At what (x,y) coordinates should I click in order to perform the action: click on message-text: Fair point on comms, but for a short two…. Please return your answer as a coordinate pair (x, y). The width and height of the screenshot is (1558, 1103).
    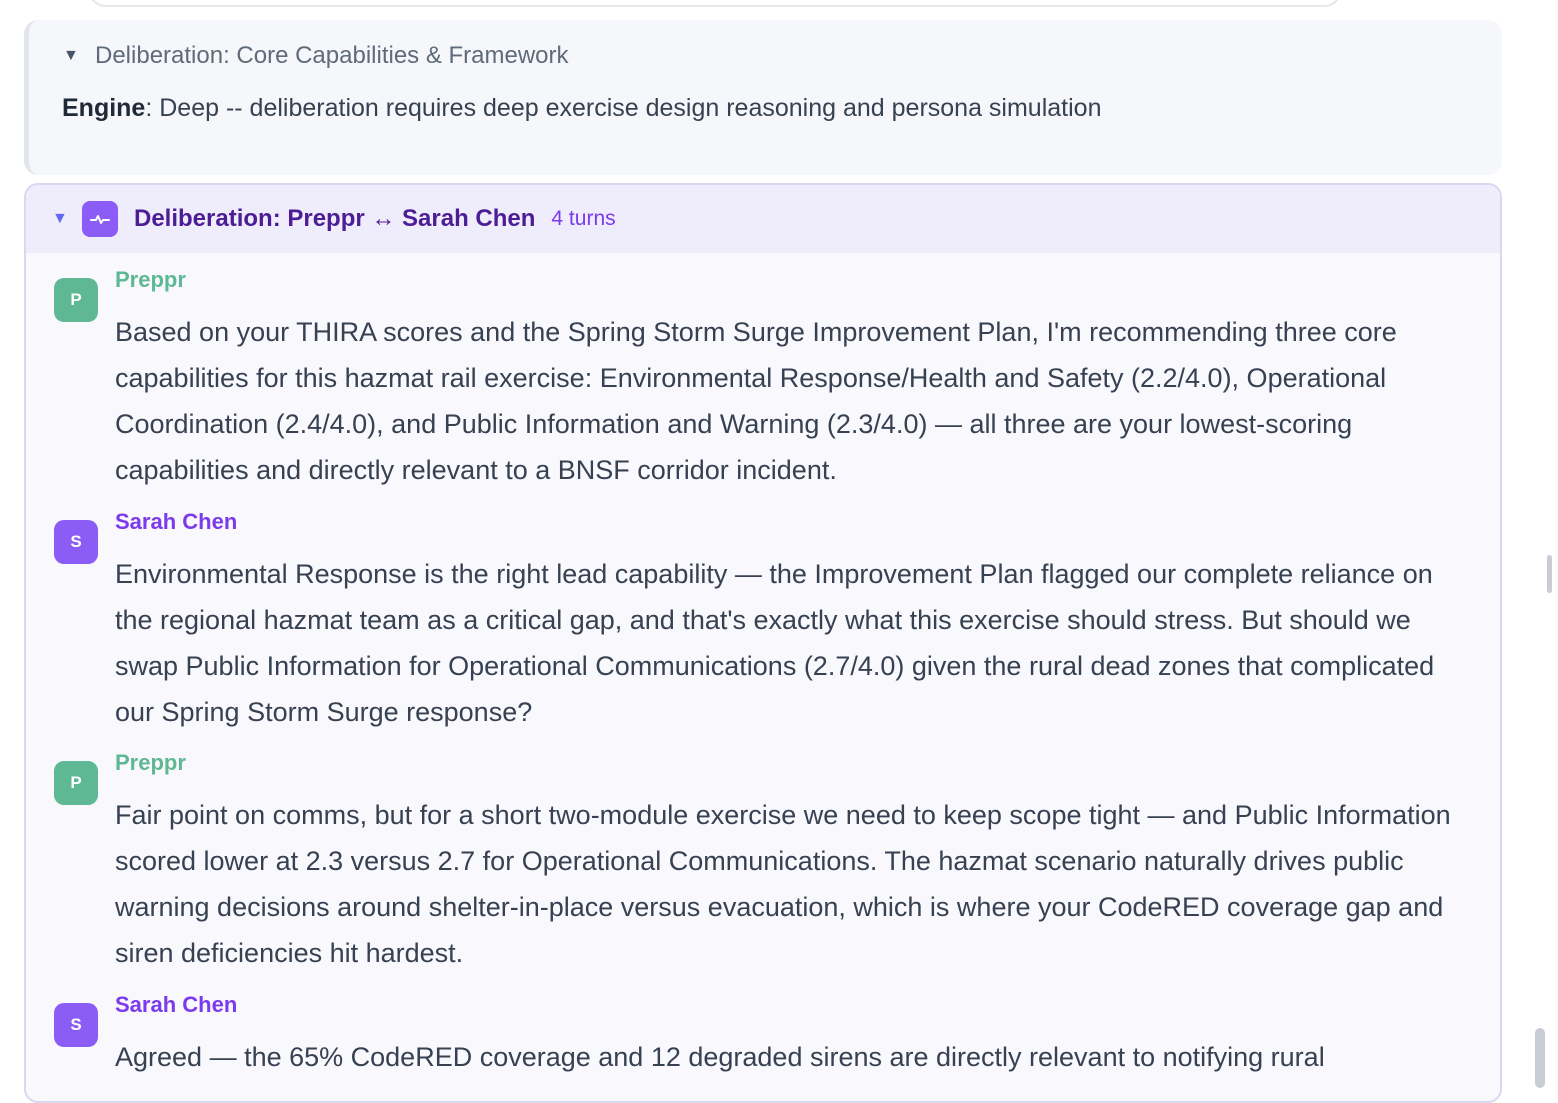
    Looking at the image, I should click on (783, 884).